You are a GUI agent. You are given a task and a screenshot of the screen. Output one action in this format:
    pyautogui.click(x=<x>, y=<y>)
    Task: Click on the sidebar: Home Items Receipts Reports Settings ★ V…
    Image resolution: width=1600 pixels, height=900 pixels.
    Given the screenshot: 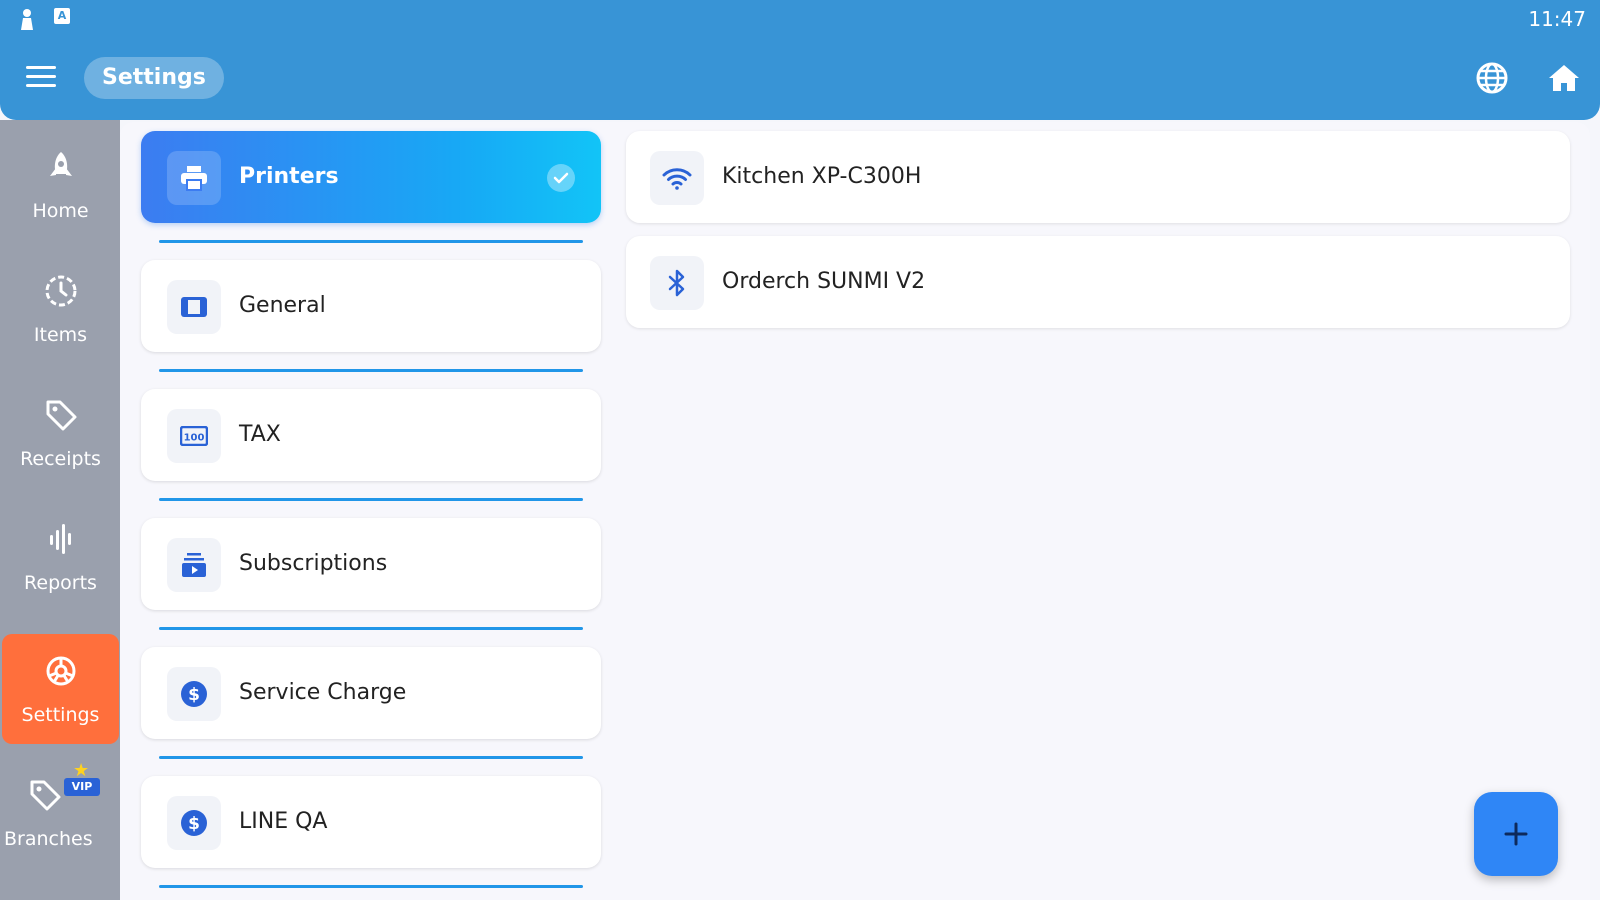 What is the action you would take?
    pyautogui.click(x=60, y=510)
    